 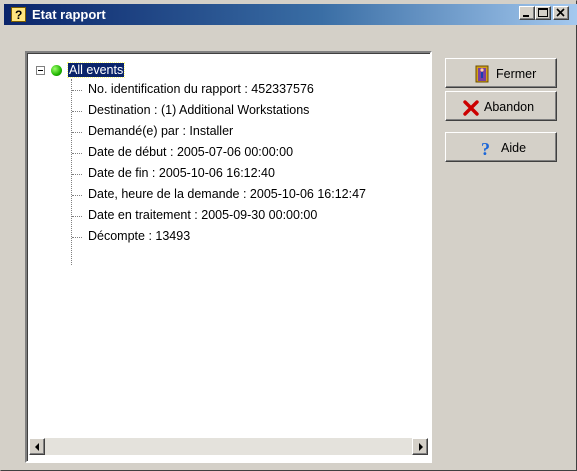 What do you see at coordinates (202, 215) in the screenshot?
I see `tree-item-processing-date: Date en traitement : 2005-09-30 00:00:00` at bounding box center [202, 215].